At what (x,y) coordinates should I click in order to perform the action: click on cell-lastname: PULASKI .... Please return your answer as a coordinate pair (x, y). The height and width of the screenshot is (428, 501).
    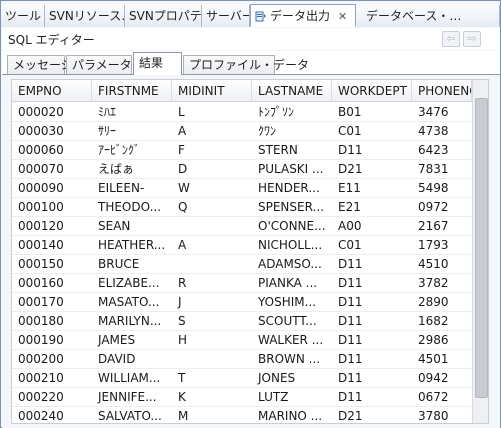
    Looking at the image, I should click on (292, 169).